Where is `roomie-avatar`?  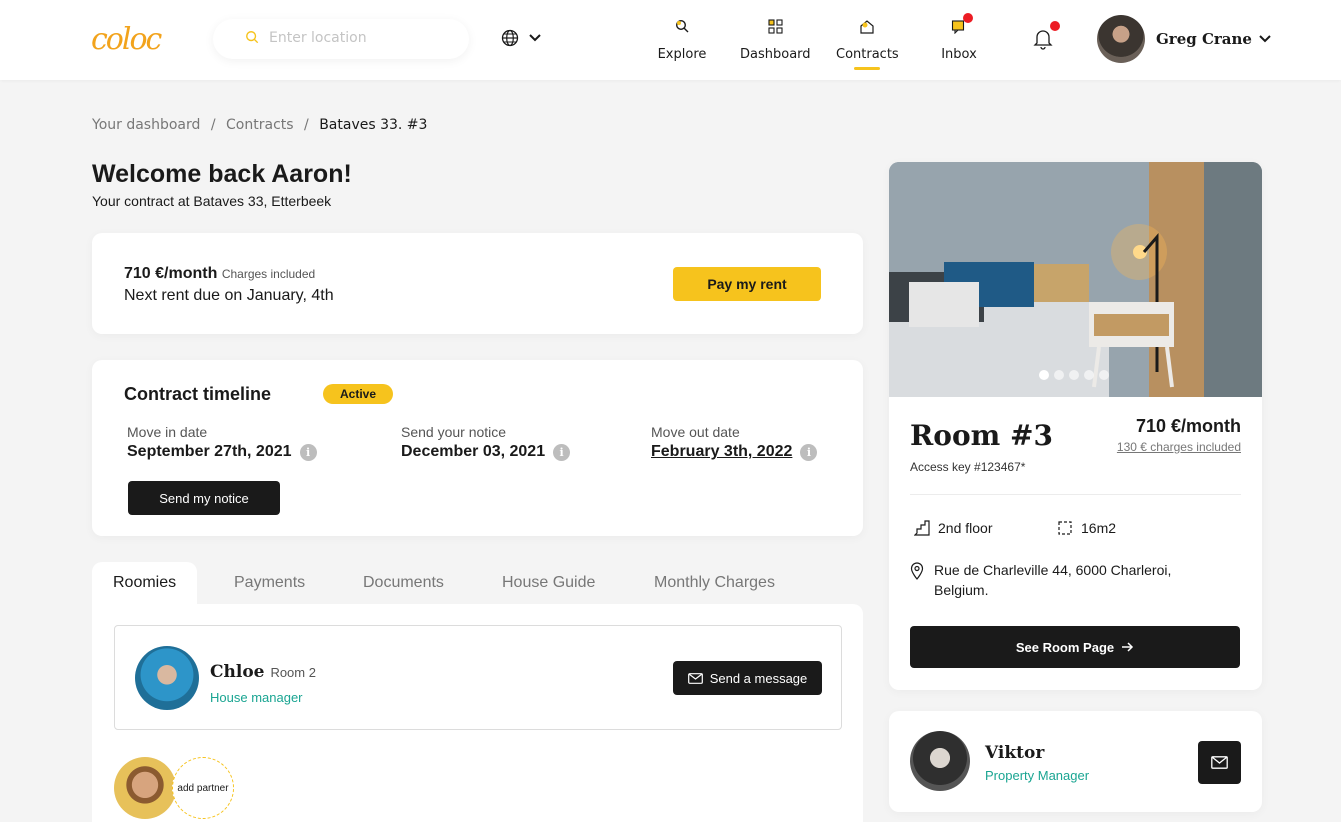
roomie-avatar is located at coordinates (167, 678).